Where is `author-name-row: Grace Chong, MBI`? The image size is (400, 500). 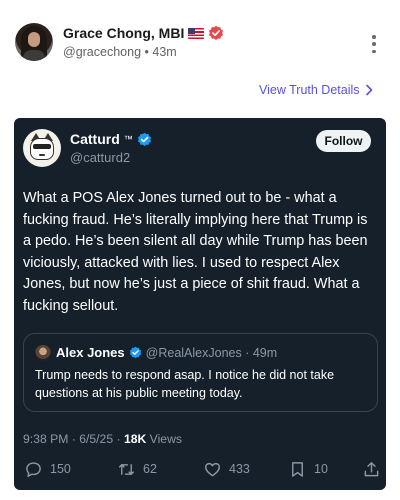
author-name-row: Grace Chong, MBI is located at coordinates (143, 33).